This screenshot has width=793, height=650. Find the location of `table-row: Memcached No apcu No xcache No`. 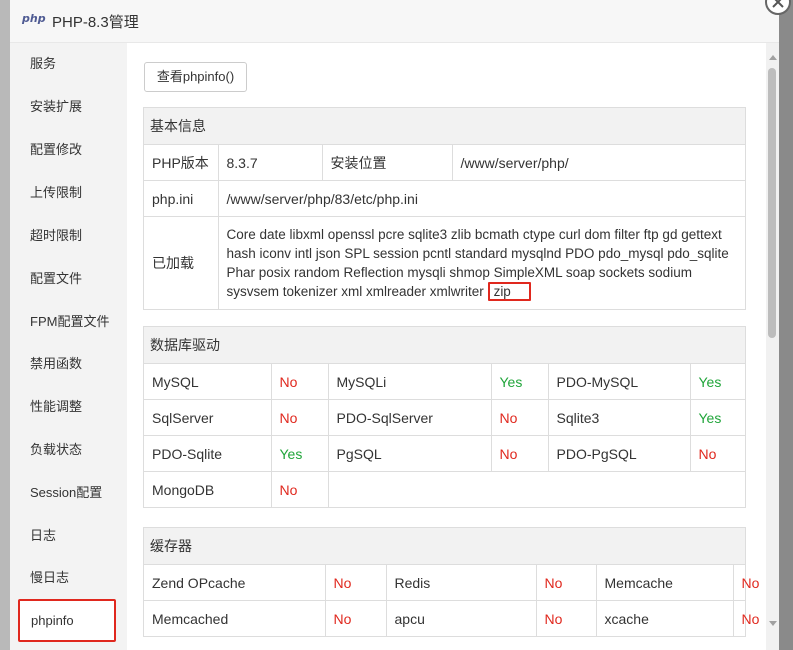

table-row: Memcached No apcu No xcache No is located at coordinates (451, 618).